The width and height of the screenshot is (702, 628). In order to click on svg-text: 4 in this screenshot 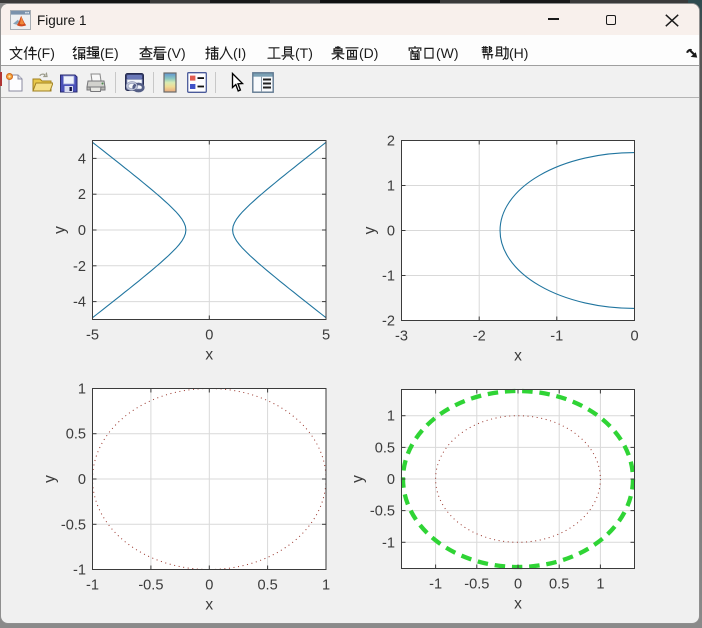, I will do `click(82, 159)`.